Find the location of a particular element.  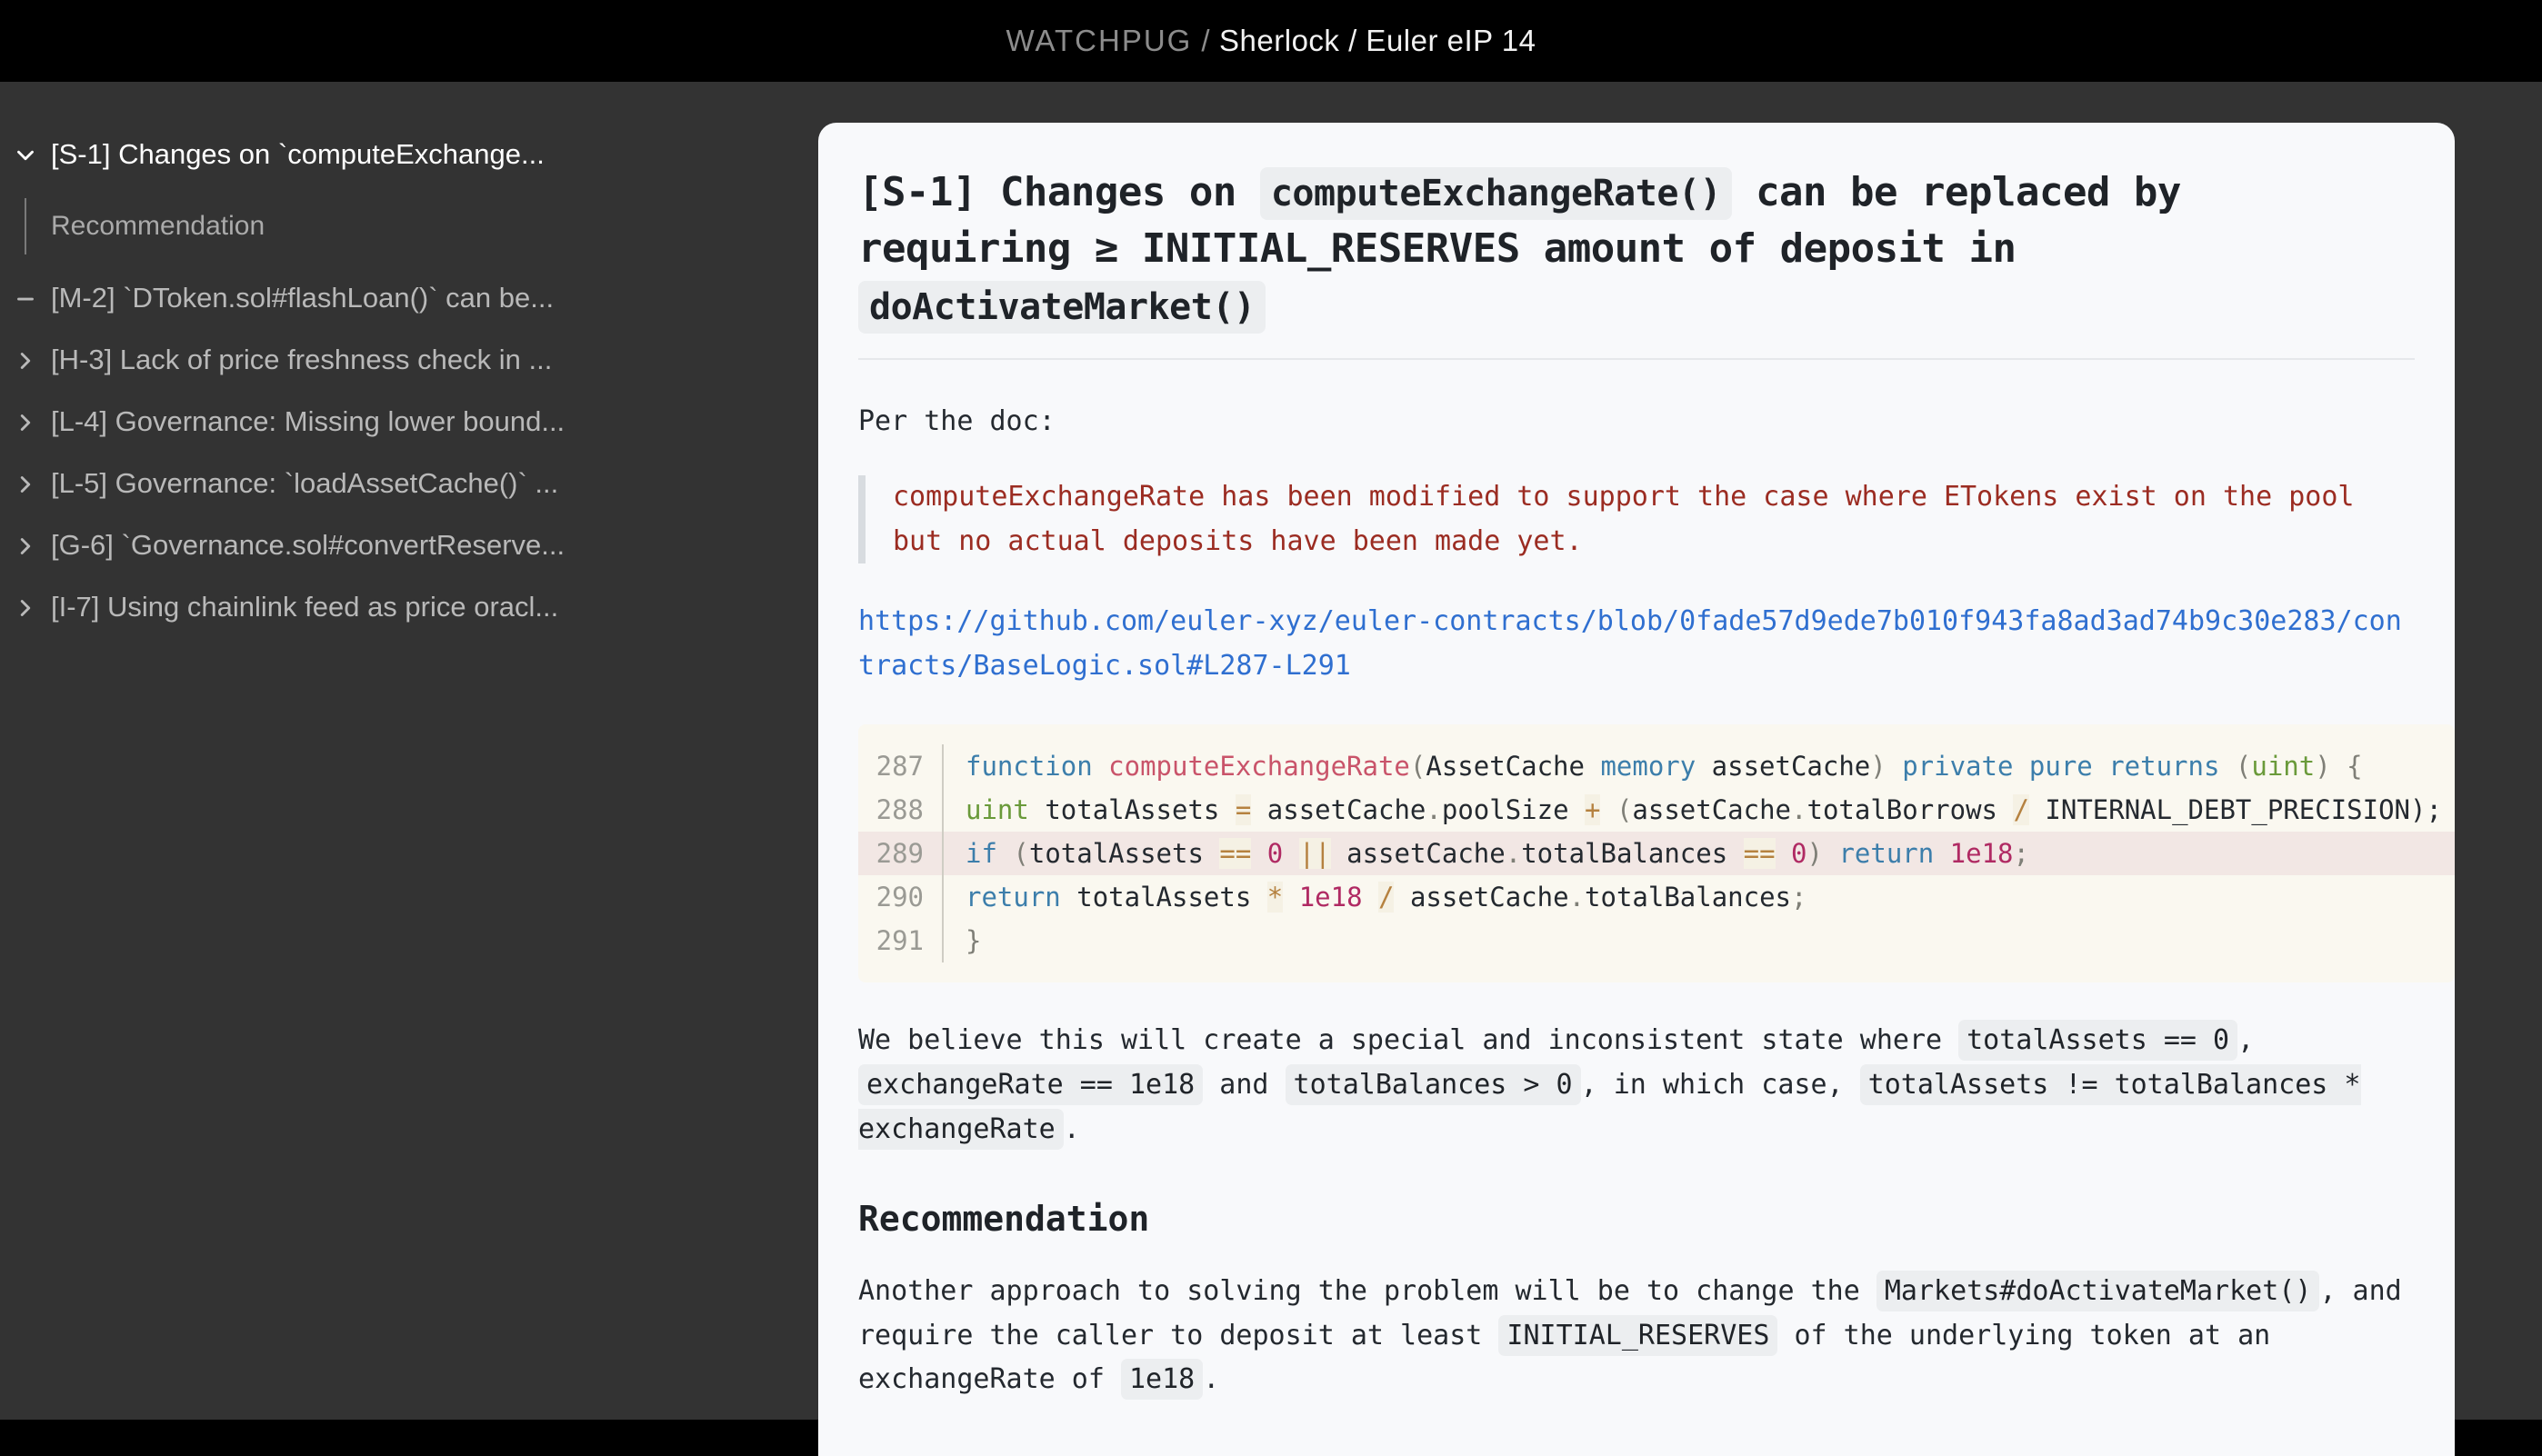

title-part-1: [S-1] Changes on is located at coordinates (1059, 192).